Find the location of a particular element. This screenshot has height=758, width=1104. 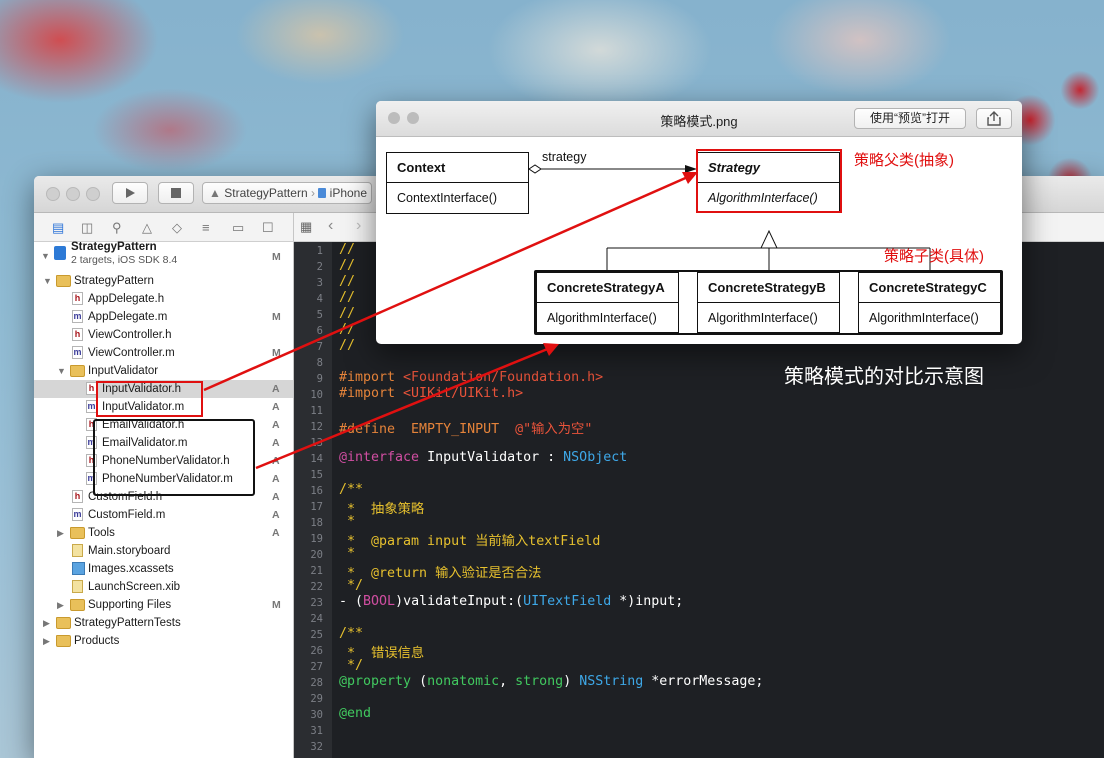

arrow-concrete-line is located at coordinates (403, 408).